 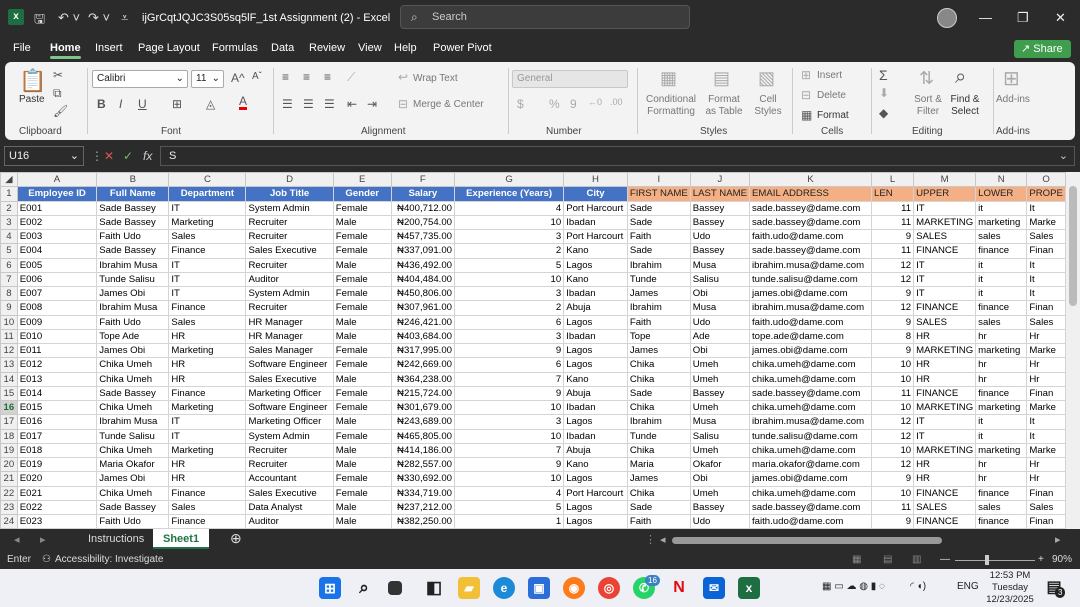 What do you see at coordinates (945, 322) in the screenshot?
I see `cell: SALES` at bounding box center [945, 322].